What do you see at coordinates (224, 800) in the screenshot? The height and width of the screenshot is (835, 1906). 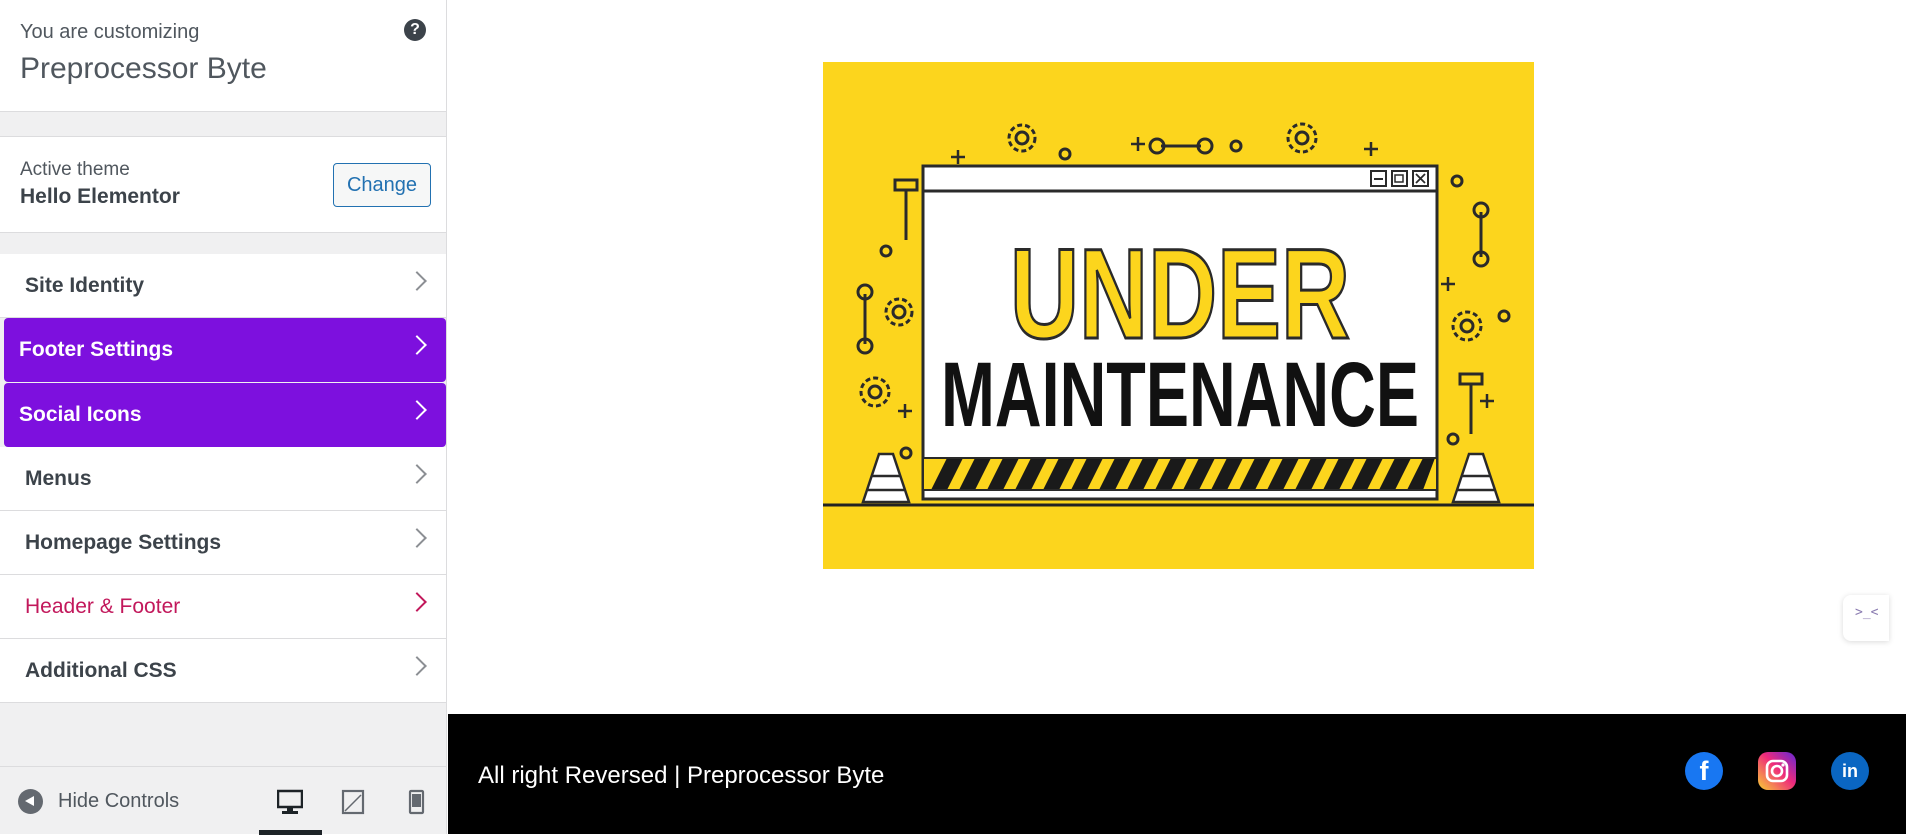 I see `customizer-footer: Hide Controls` at bounding box center [224, 800].